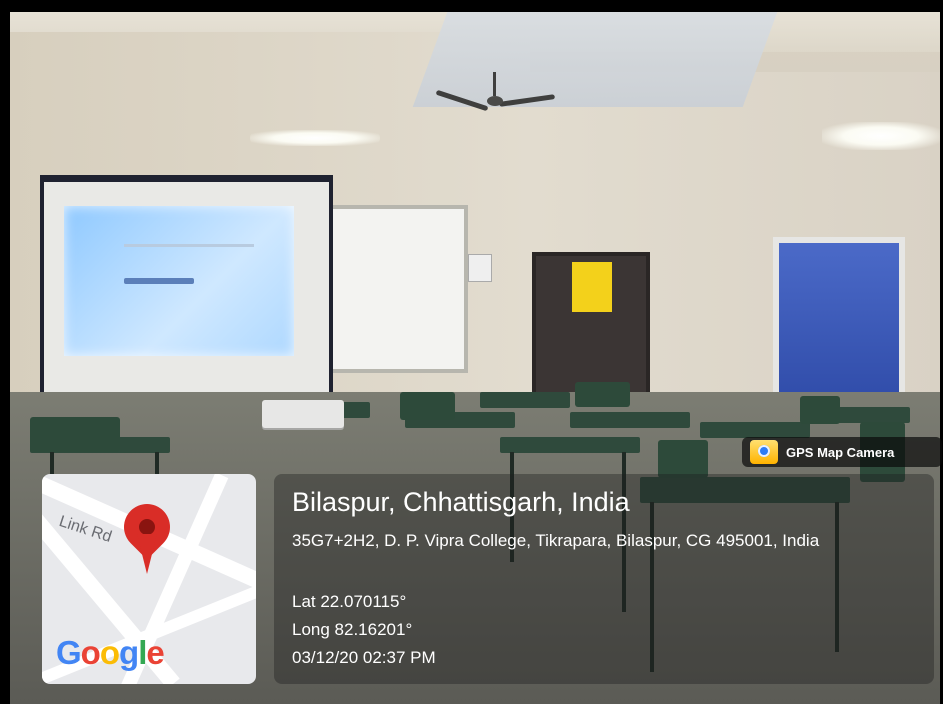 Image resolution: width=943 pixels, height=704 pixels. I want to click on latitude-text: Lat 22.070115°, so click(349, 601).